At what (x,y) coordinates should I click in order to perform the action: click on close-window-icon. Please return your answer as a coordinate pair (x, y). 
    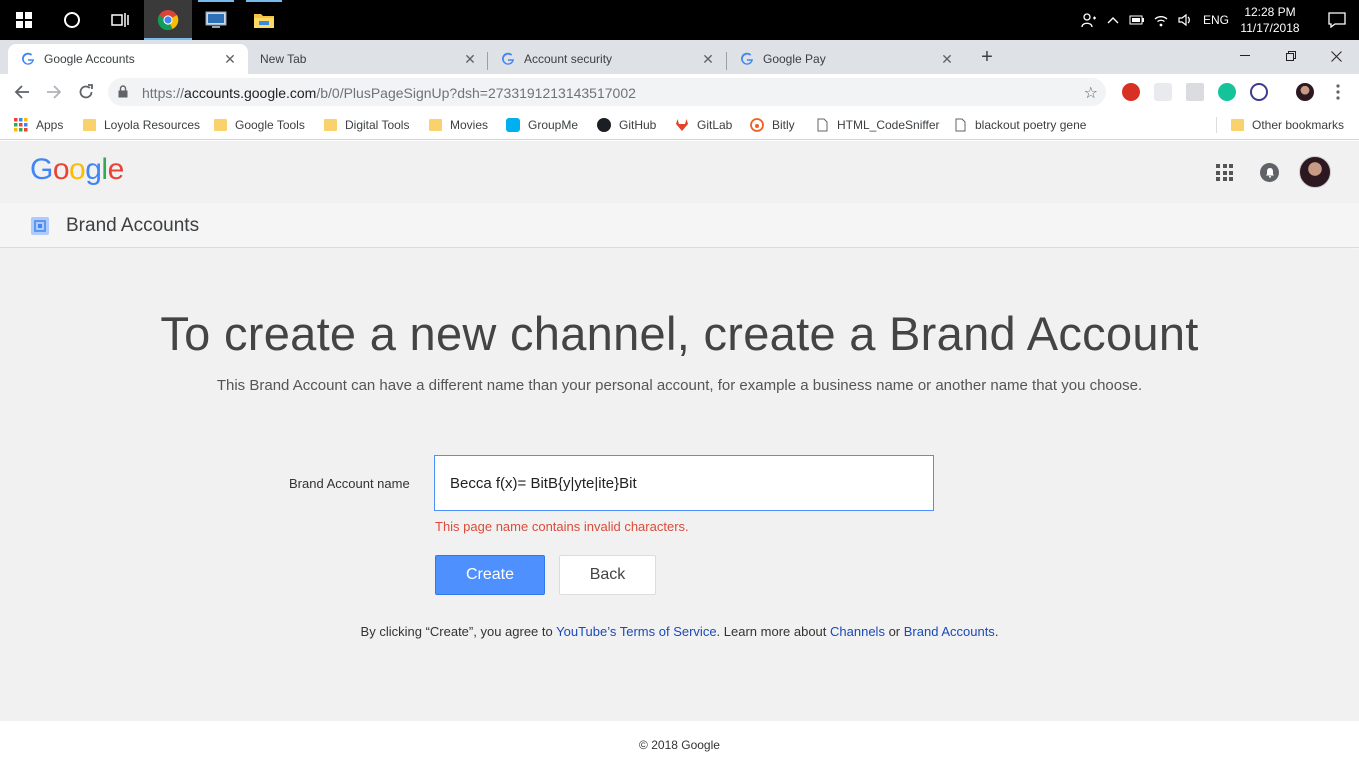
    Looking at the image, I should click on (1336, 56).